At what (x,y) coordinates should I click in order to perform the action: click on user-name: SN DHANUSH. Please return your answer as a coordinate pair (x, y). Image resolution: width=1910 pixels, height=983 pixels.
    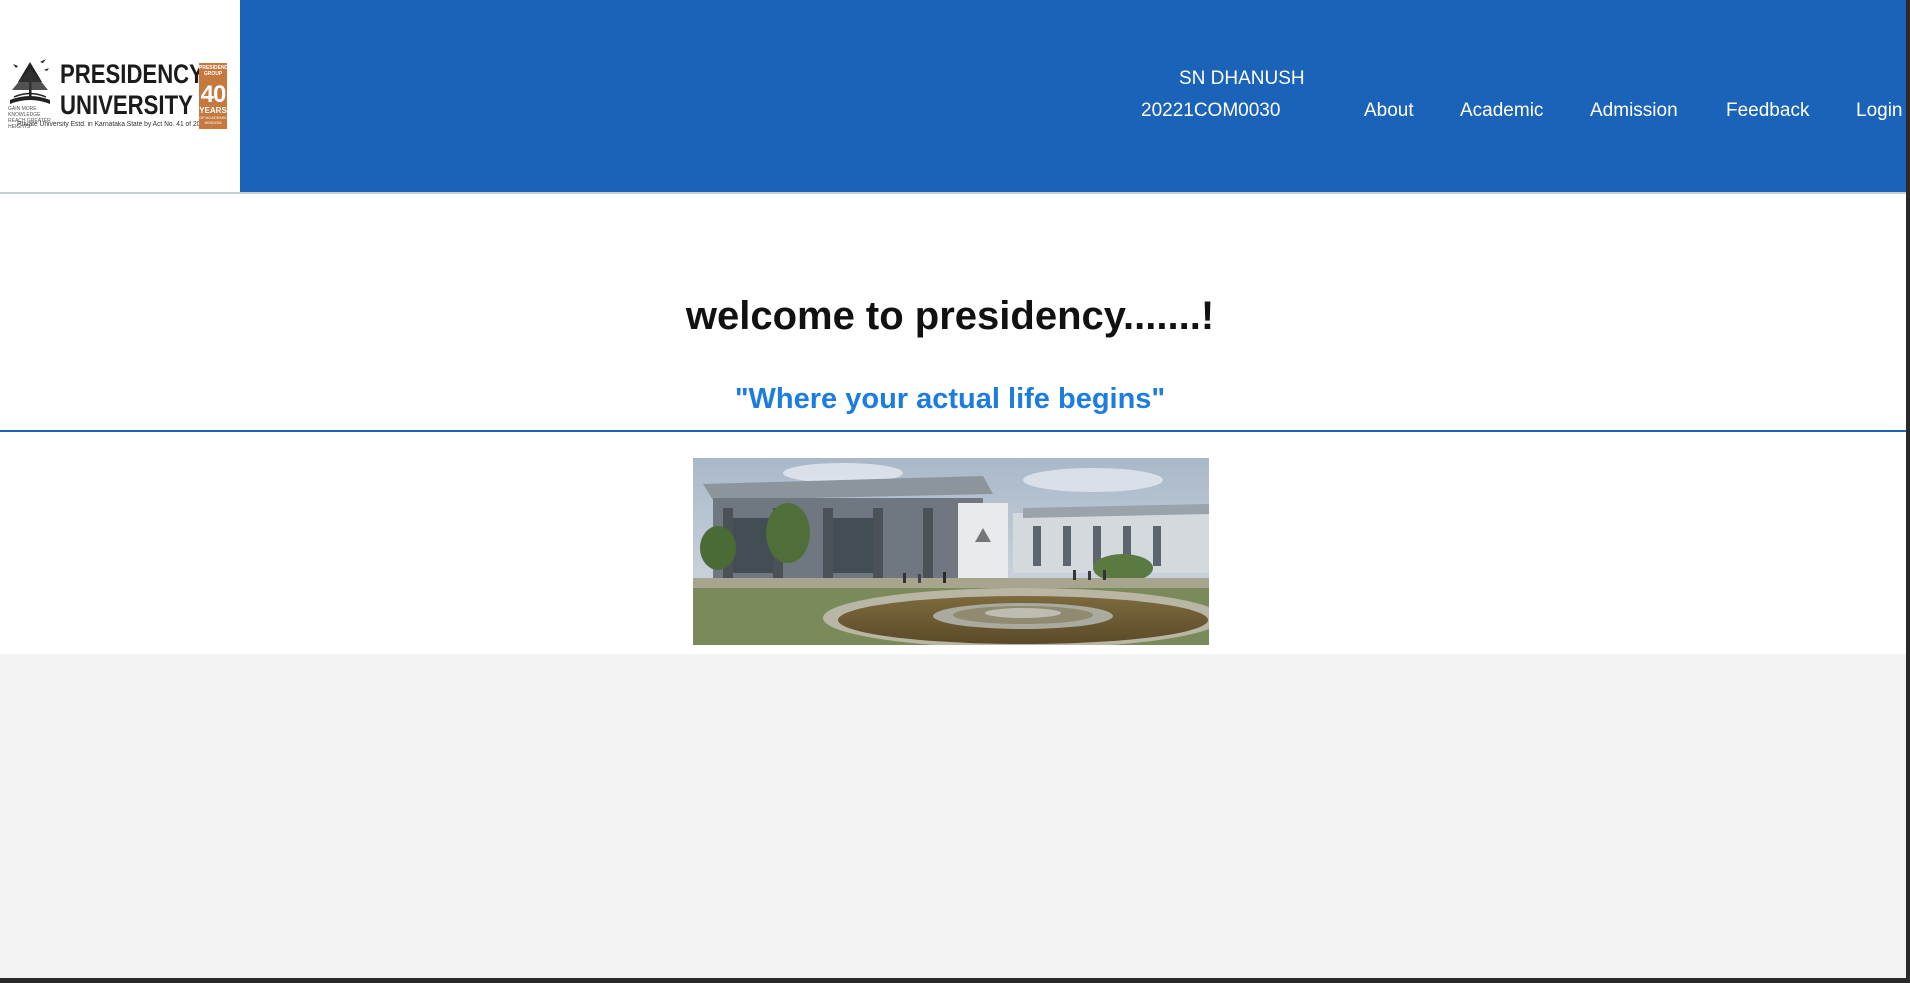
    Looking at the image, I should click on (1242, 78).